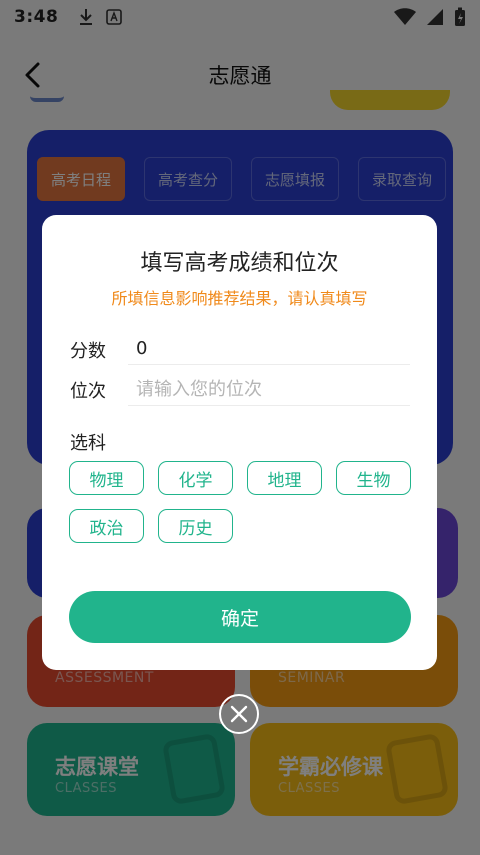  What do you see at coordinates (239, 263) in the screenshot?
I see `dialog-title: 填写高考成绩和位次` at bounding box center [239, 263].